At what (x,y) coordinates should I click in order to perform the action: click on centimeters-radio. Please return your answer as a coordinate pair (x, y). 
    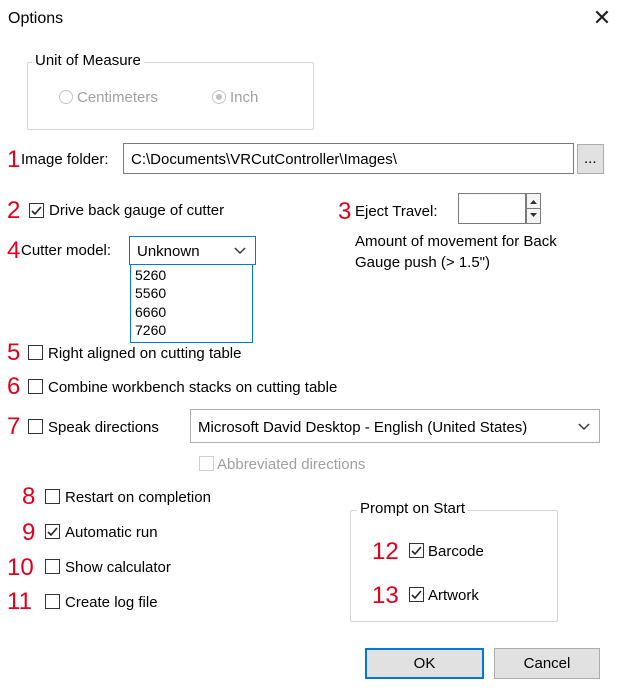
    Looking at the image, I should click on (66, 97).